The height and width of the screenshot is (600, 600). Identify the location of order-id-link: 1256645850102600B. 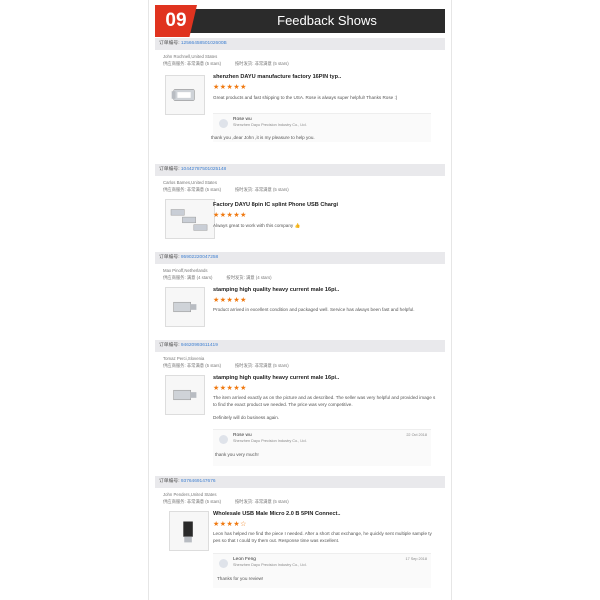
(204, 43).